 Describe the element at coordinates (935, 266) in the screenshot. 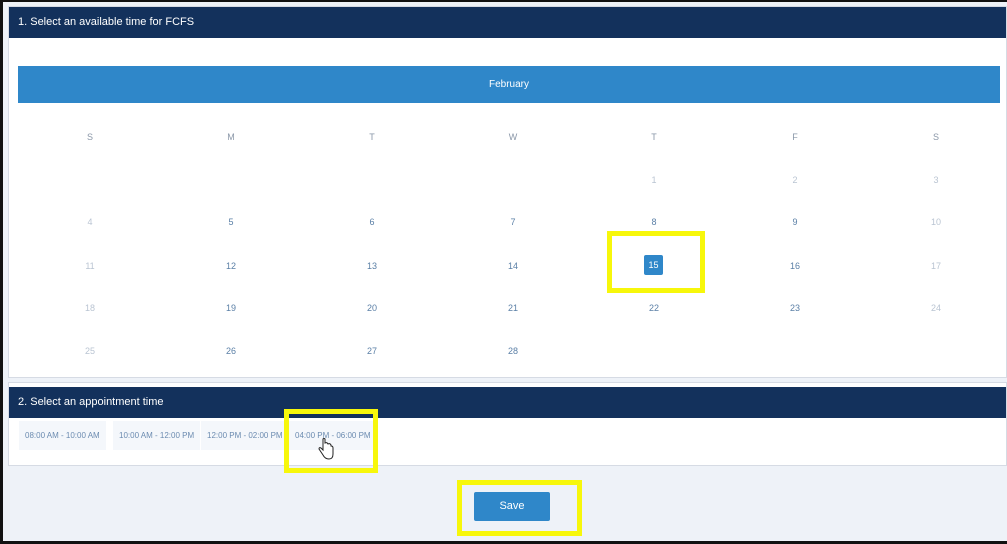

I see `calendar-day: 17` at that location.